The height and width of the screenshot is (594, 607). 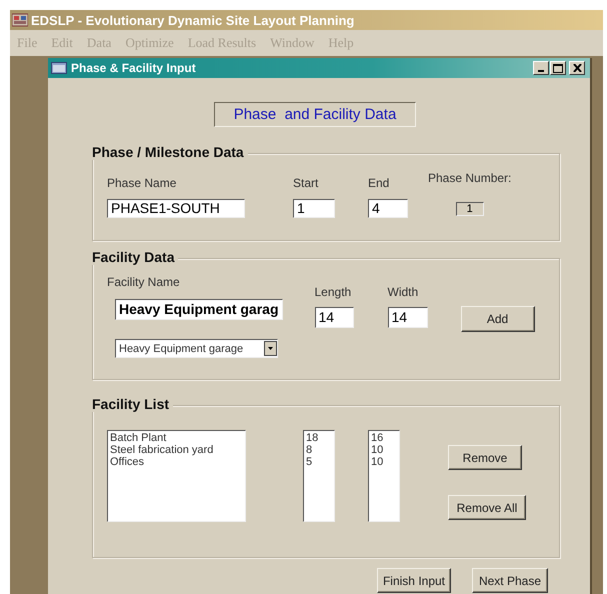 What do you see at coordinates (314, 208) in the screenshot?
I see `start-field: 1` at bounding box center [314, 208].